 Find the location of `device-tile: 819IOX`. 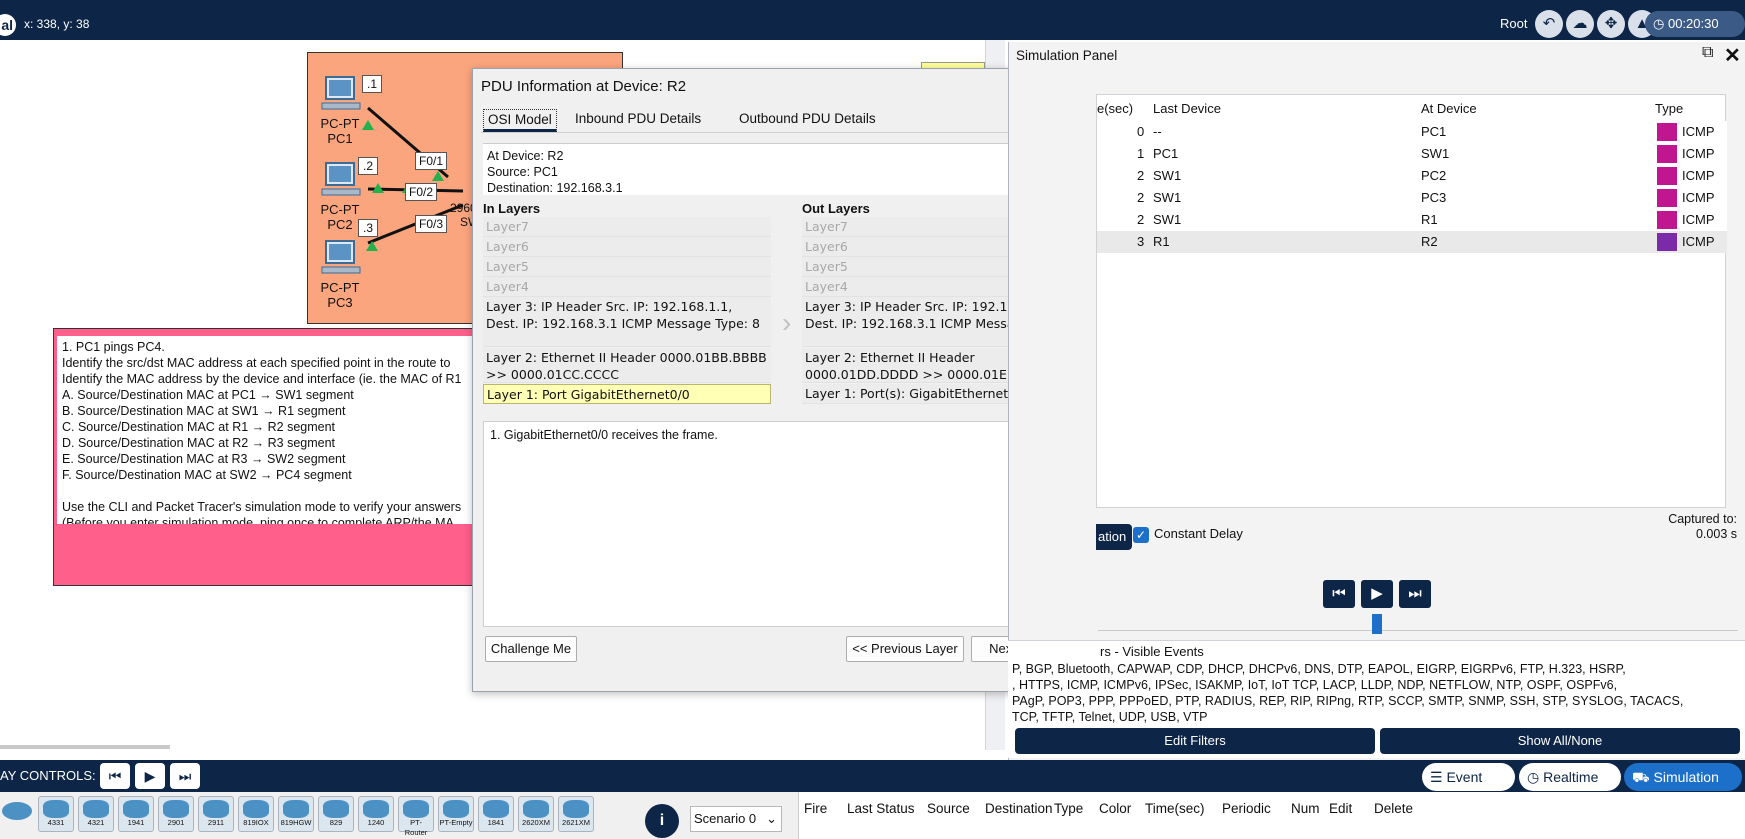

device-tile: 819IOX is located at coordinates (256, 814).